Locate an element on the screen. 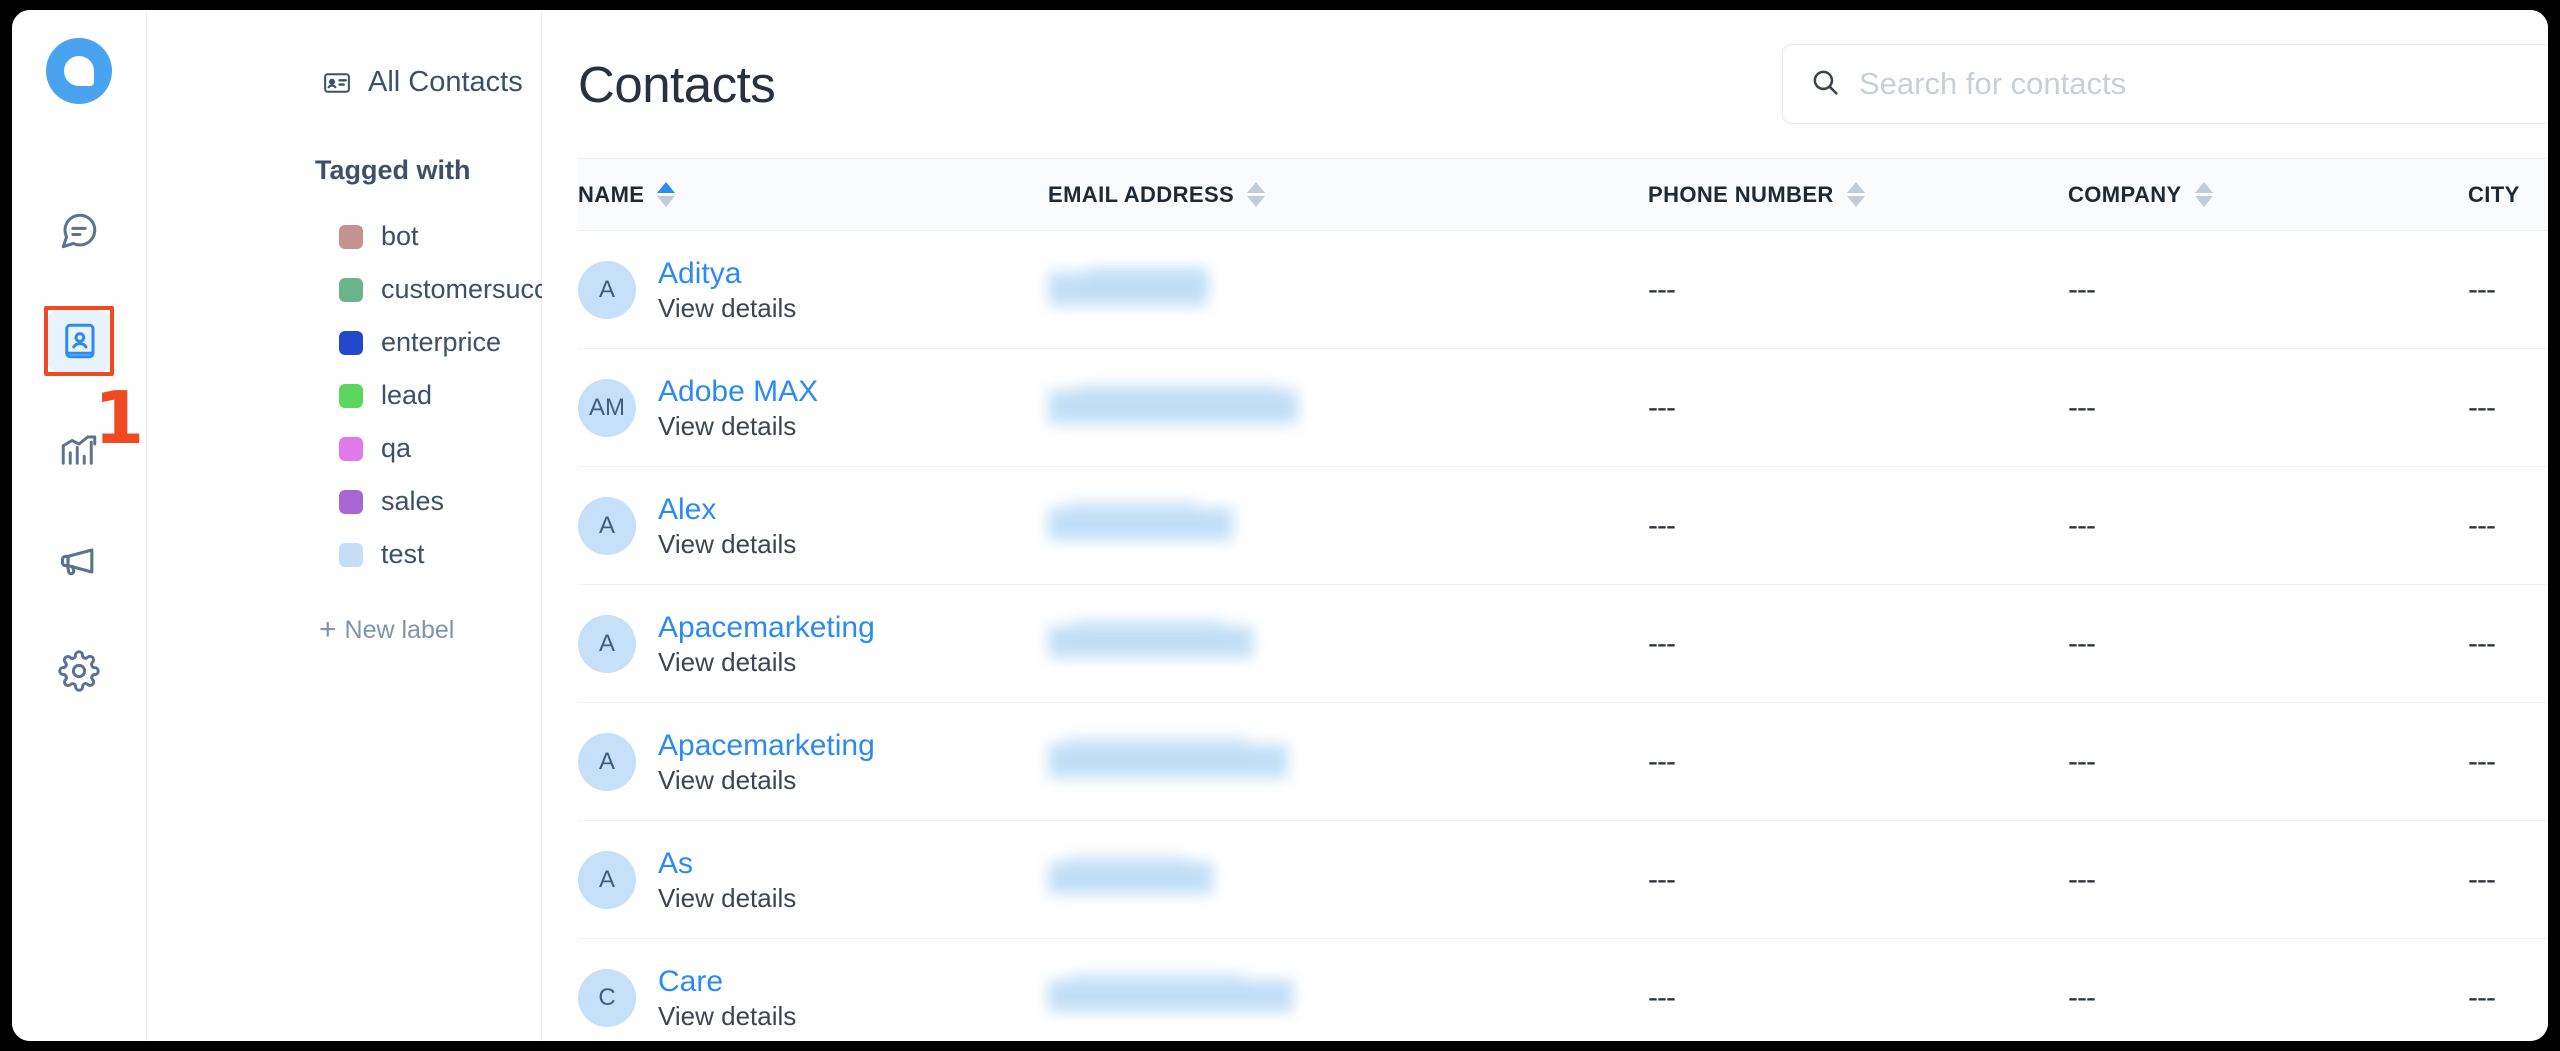 This screenshot has height=1051, width=2560. column-label: COMPANY is located at coordinates (2125, 194).